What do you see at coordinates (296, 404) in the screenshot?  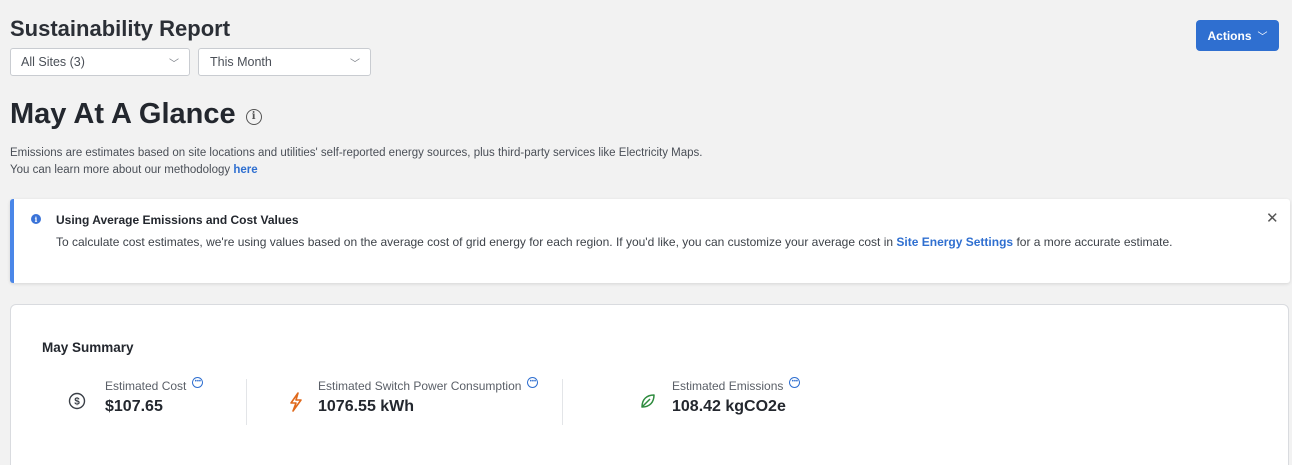 I see `lightning-icon` at bounding box center [296, 404].